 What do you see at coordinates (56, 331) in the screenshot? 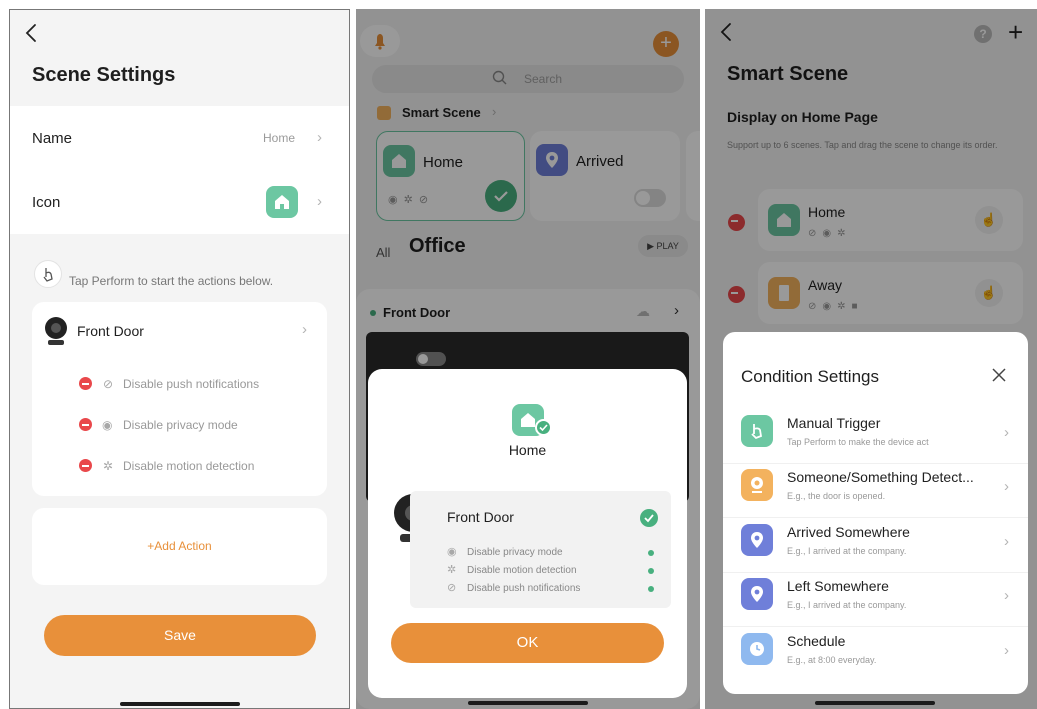
I see `camera-icon` at bounding box center [56, 331].